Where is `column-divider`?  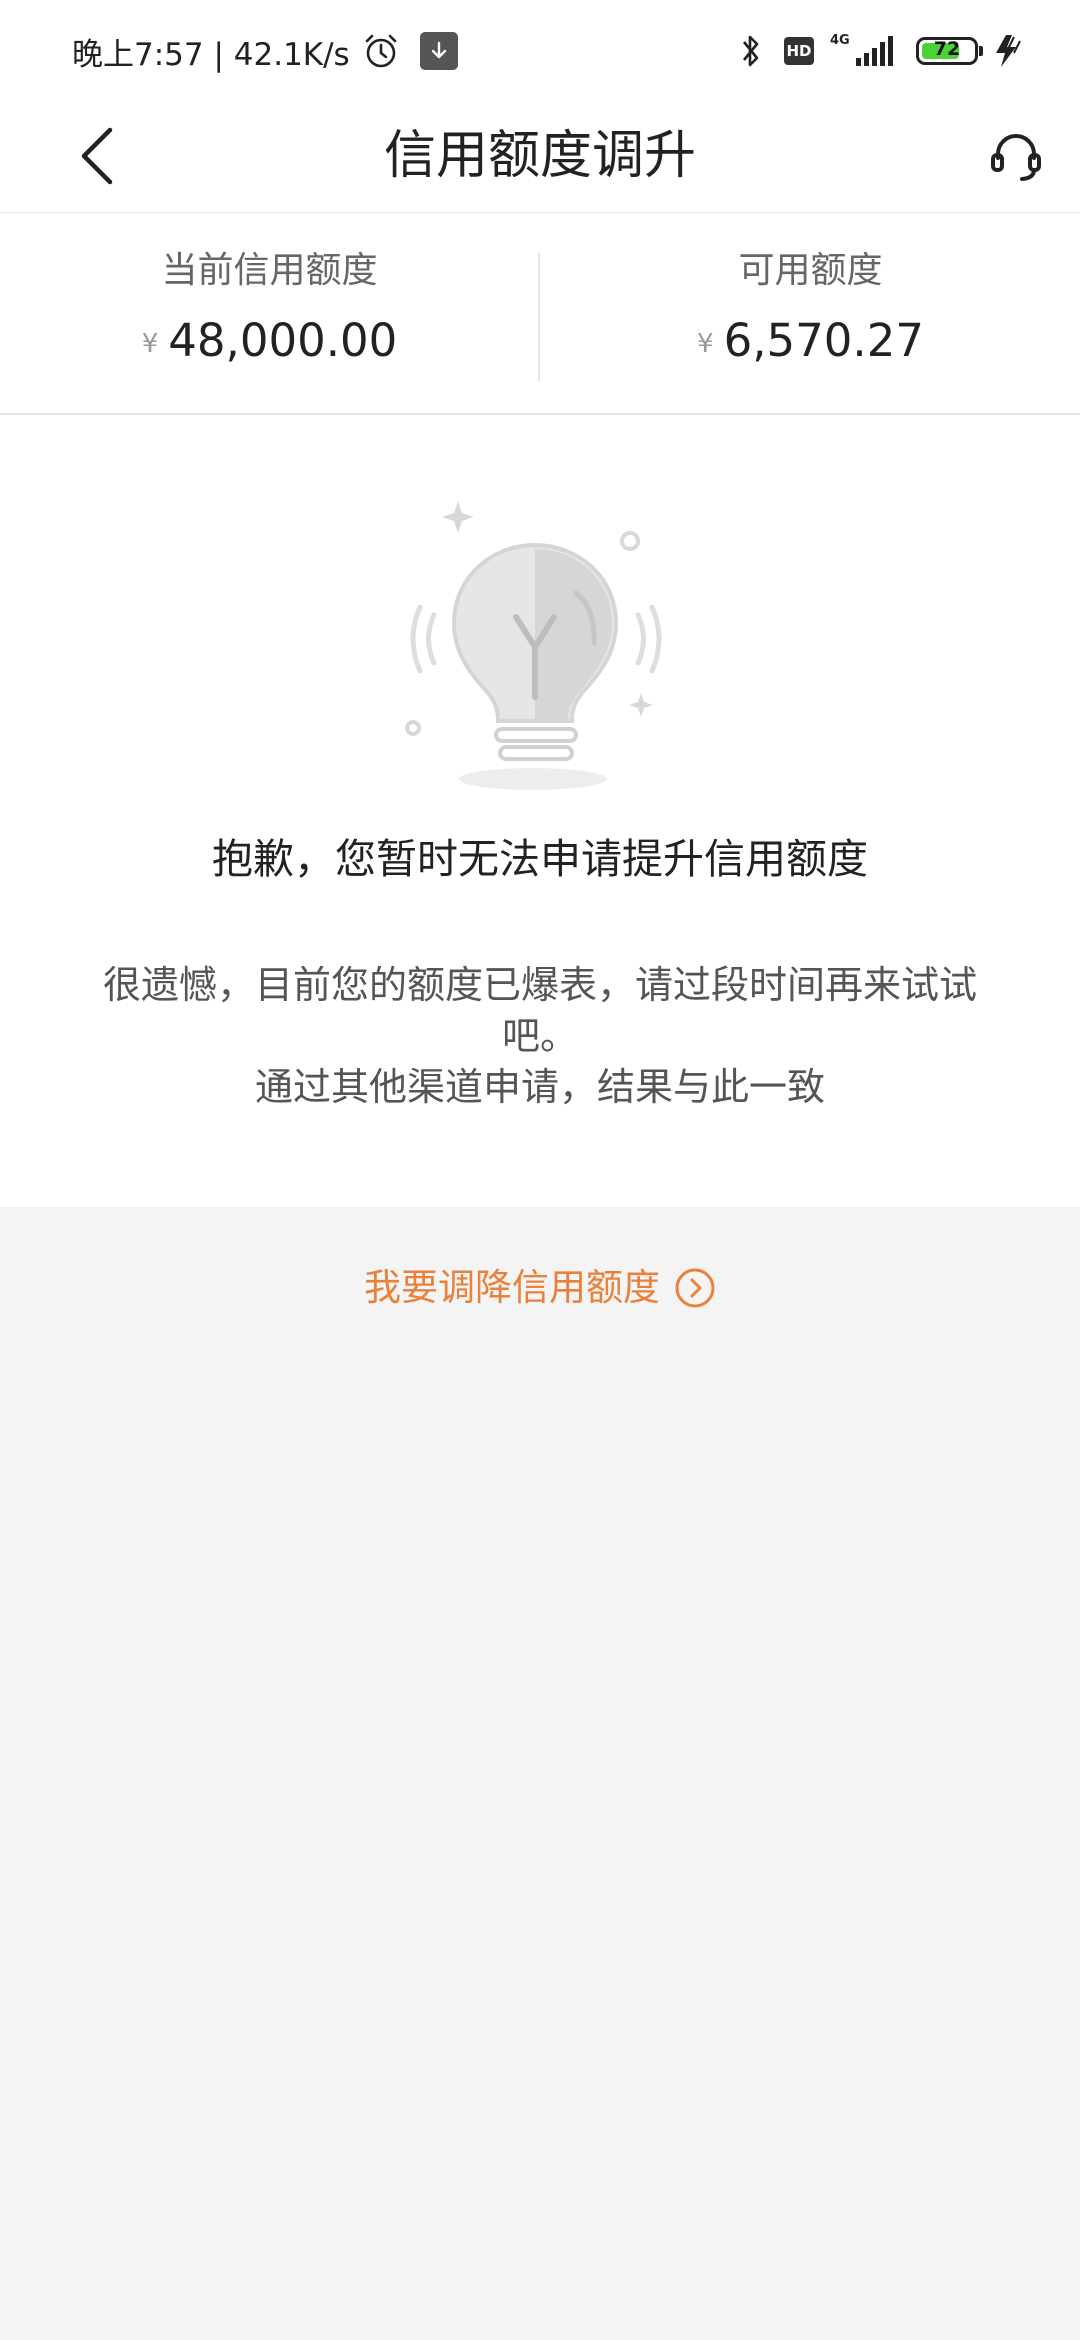 column-divider is located at coordinates (539, 317).